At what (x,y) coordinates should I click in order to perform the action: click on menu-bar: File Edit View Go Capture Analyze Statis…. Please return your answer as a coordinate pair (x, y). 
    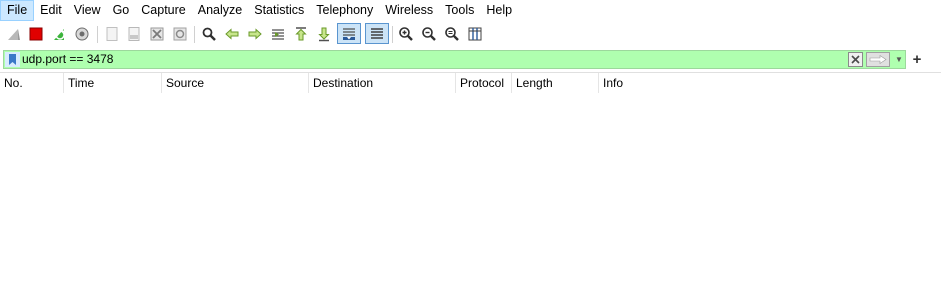
    Looking at the image, I should click on (470, 10).